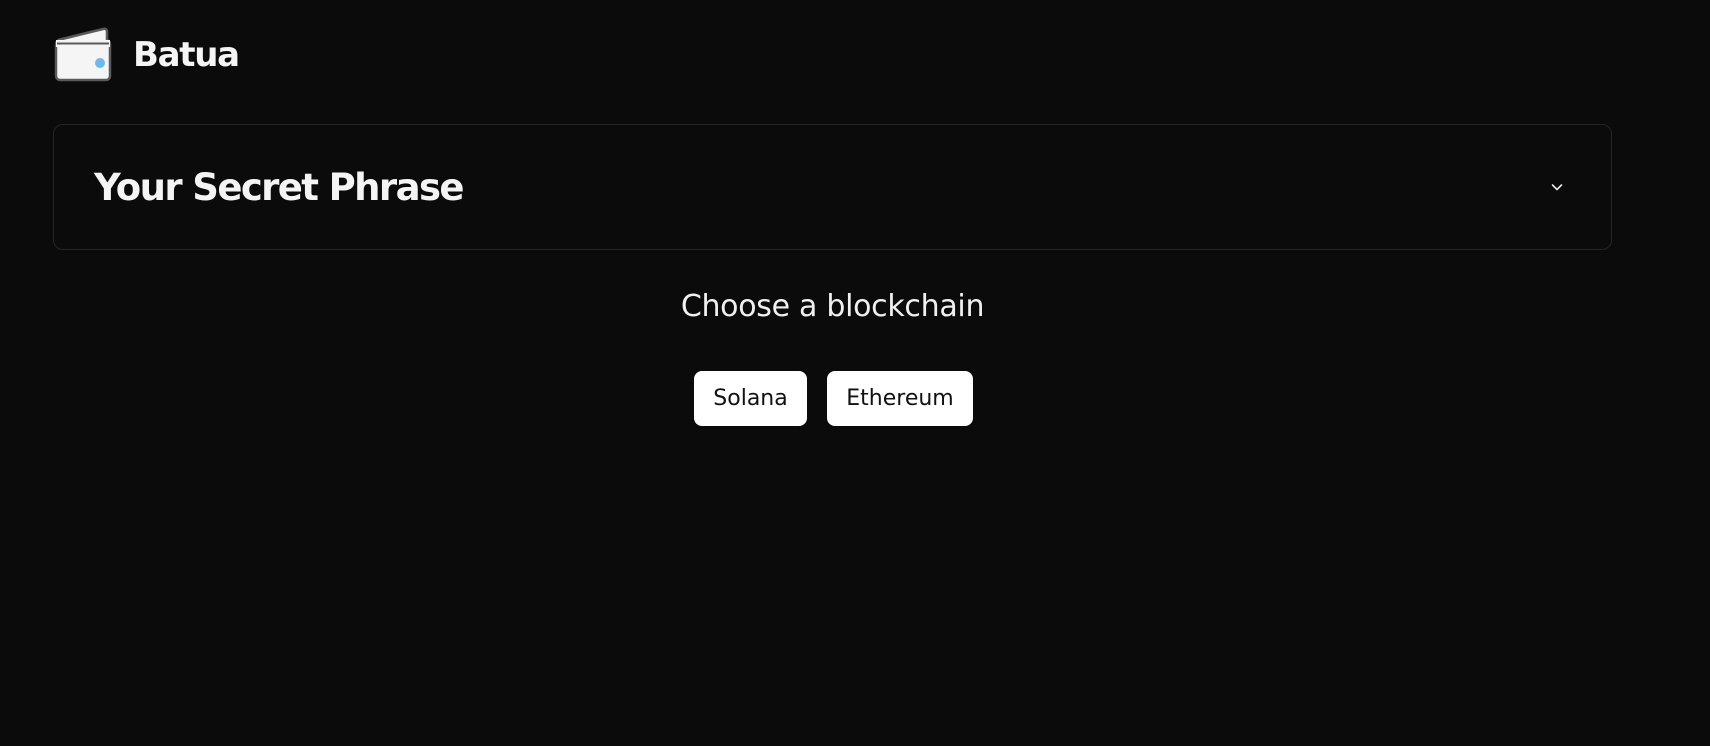 This screenshot has width=1710, height=746. I want to click on brand-header: Batua, so click(146, 55).